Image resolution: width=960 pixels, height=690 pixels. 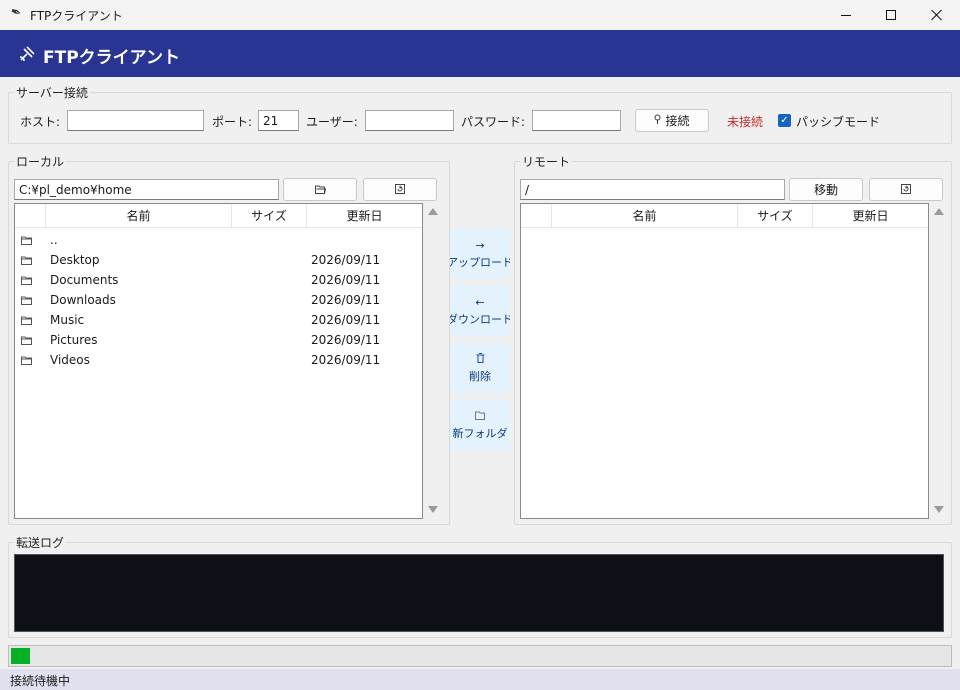 What do you see at coordinates (480, 254) in the screenshot?
I see `upload-button: → アップロード` at bounding box center [480, 254].